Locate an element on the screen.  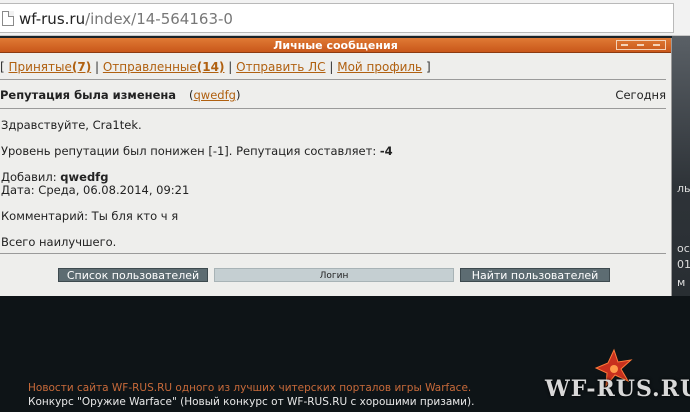
browser-address-bar: wf-rus.ru/index/14-564163-0 is located at coordinates (345, 18).